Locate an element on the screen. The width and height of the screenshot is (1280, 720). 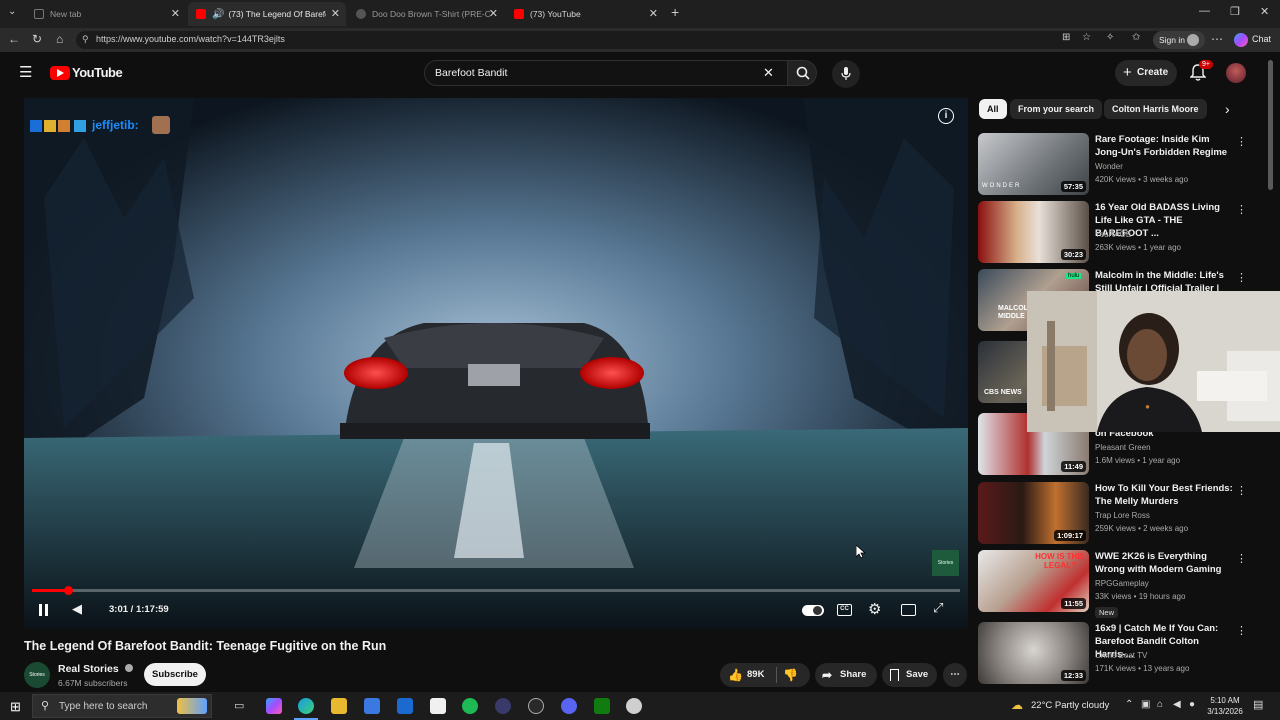
system-tray-icon: ▣ is located at coordinates (1145, 704).